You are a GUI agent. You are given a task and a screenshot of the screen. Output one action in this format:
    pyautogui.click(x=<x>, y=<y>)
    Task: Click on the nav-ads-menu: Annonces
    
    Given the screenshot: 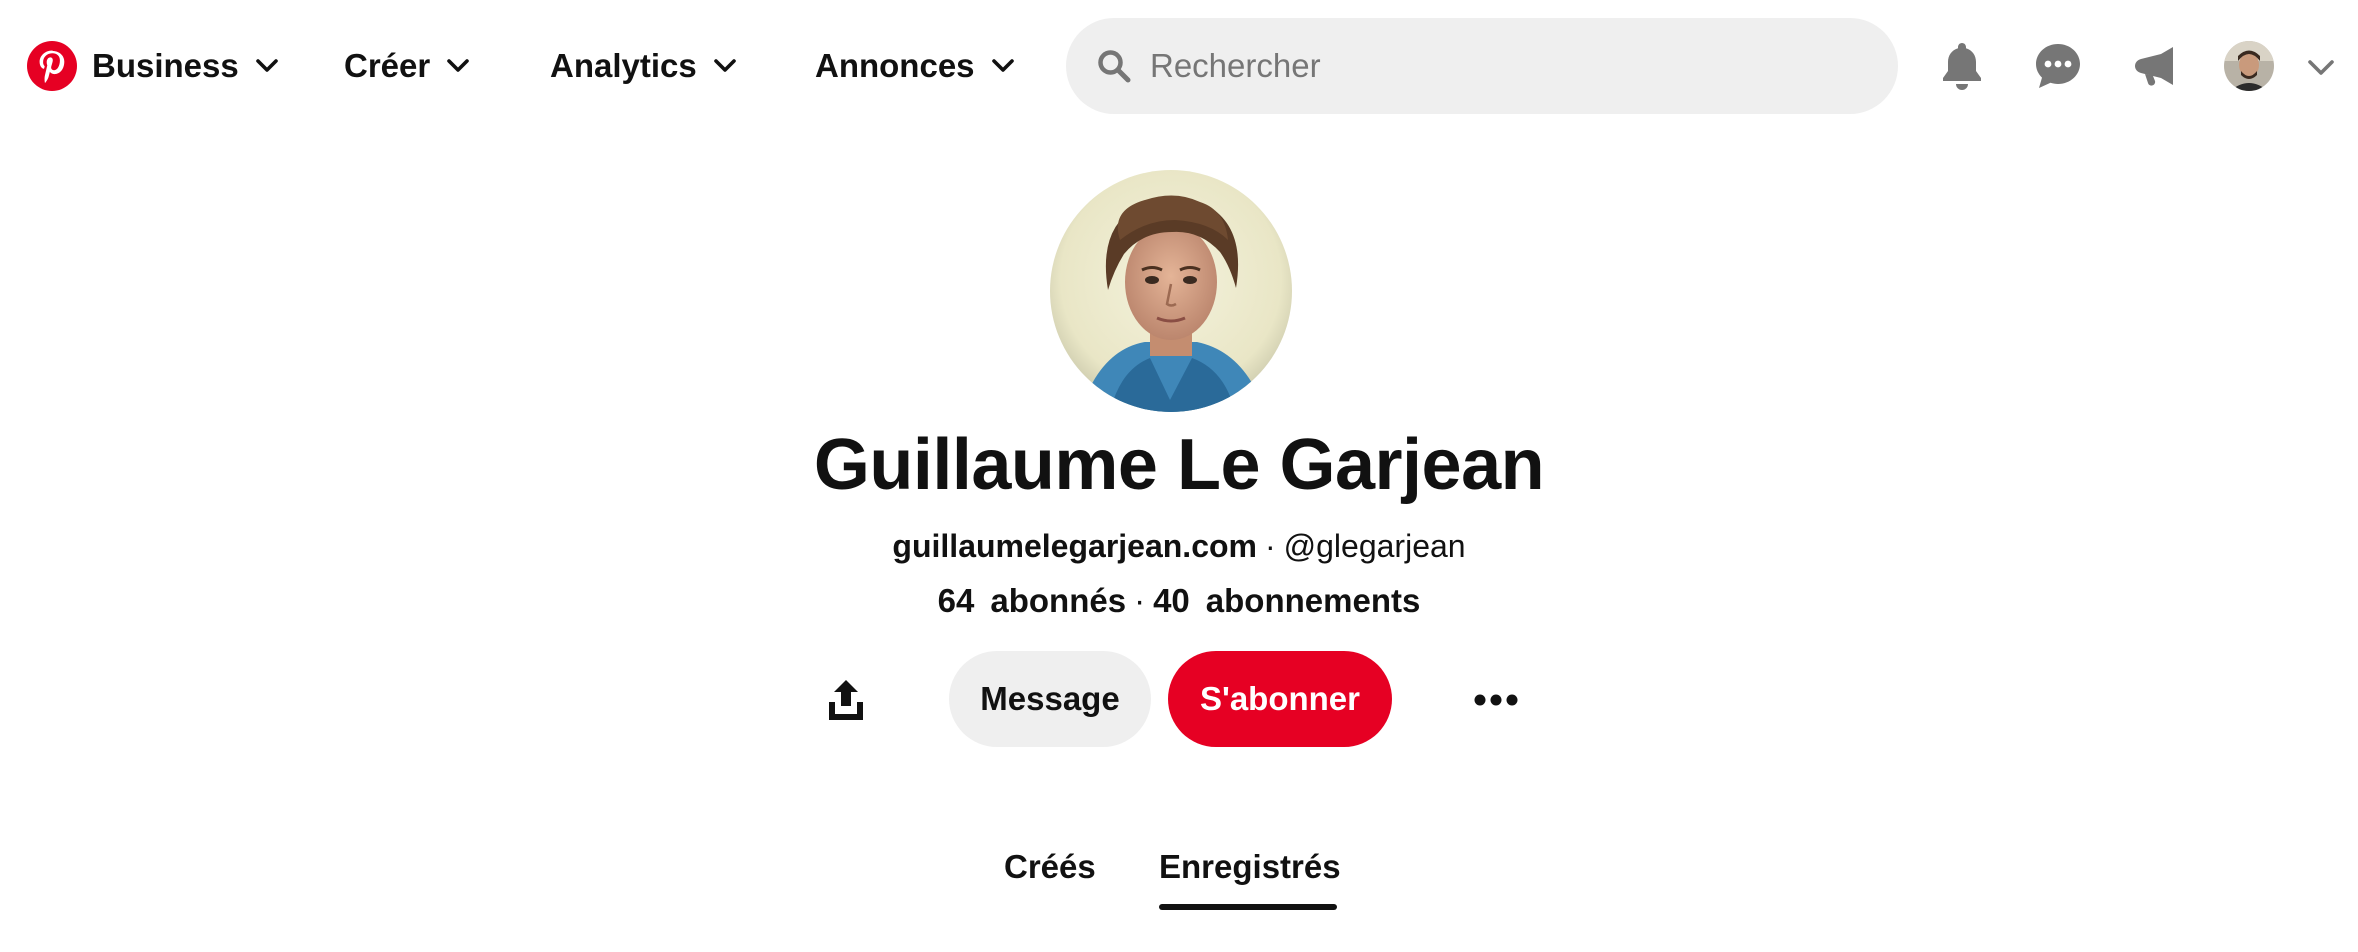 What is the action you would take?
    pyautogui.click(x=915, y=66)
    